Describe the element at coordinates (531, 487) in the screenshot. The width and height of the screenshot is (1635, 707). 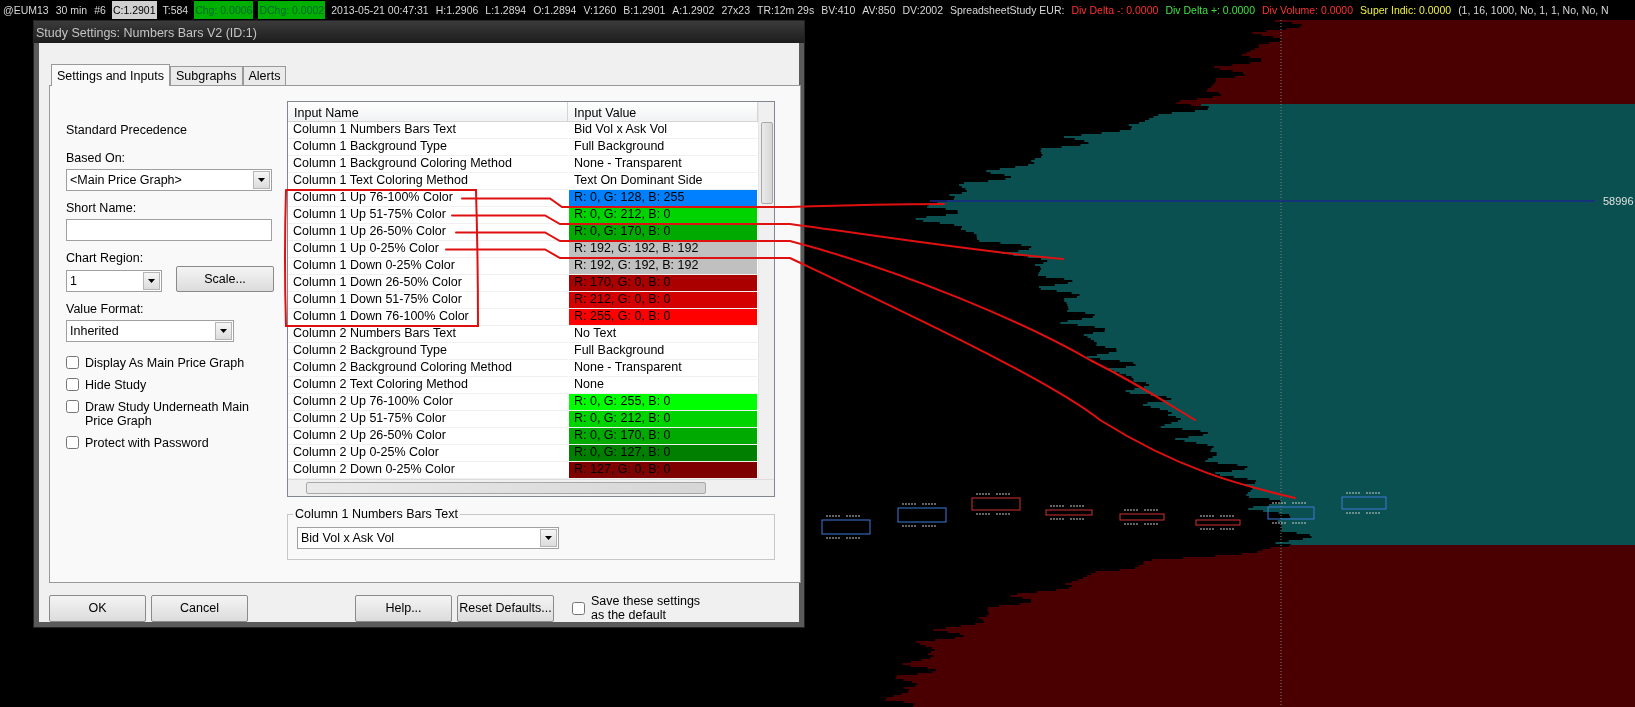
I see `horizontal-scrollbar` at that location.